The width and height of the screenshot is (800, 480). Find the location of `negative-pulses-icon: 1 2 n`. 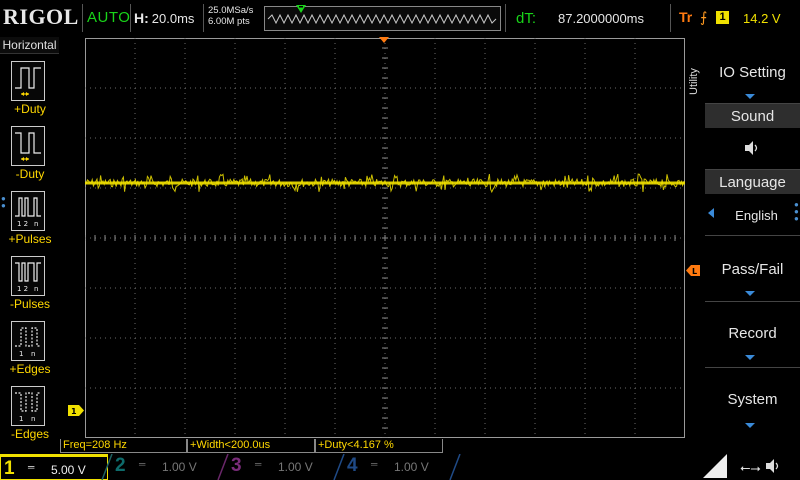

negative-pulses-icon: 1 2 n is located at coordinates (28, 276).